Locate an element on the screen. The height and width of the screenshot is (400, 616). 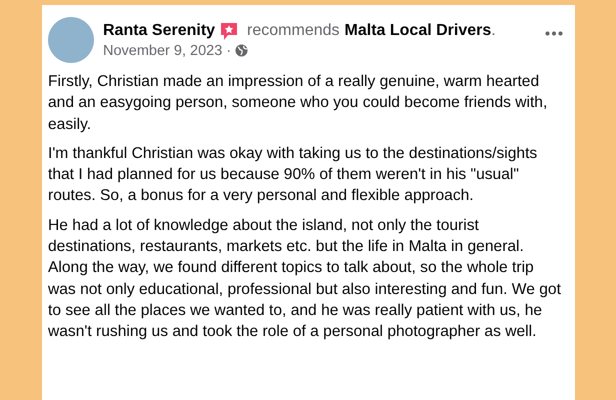
author-name: Ranta Serenity is located at coordinates (159, 31).